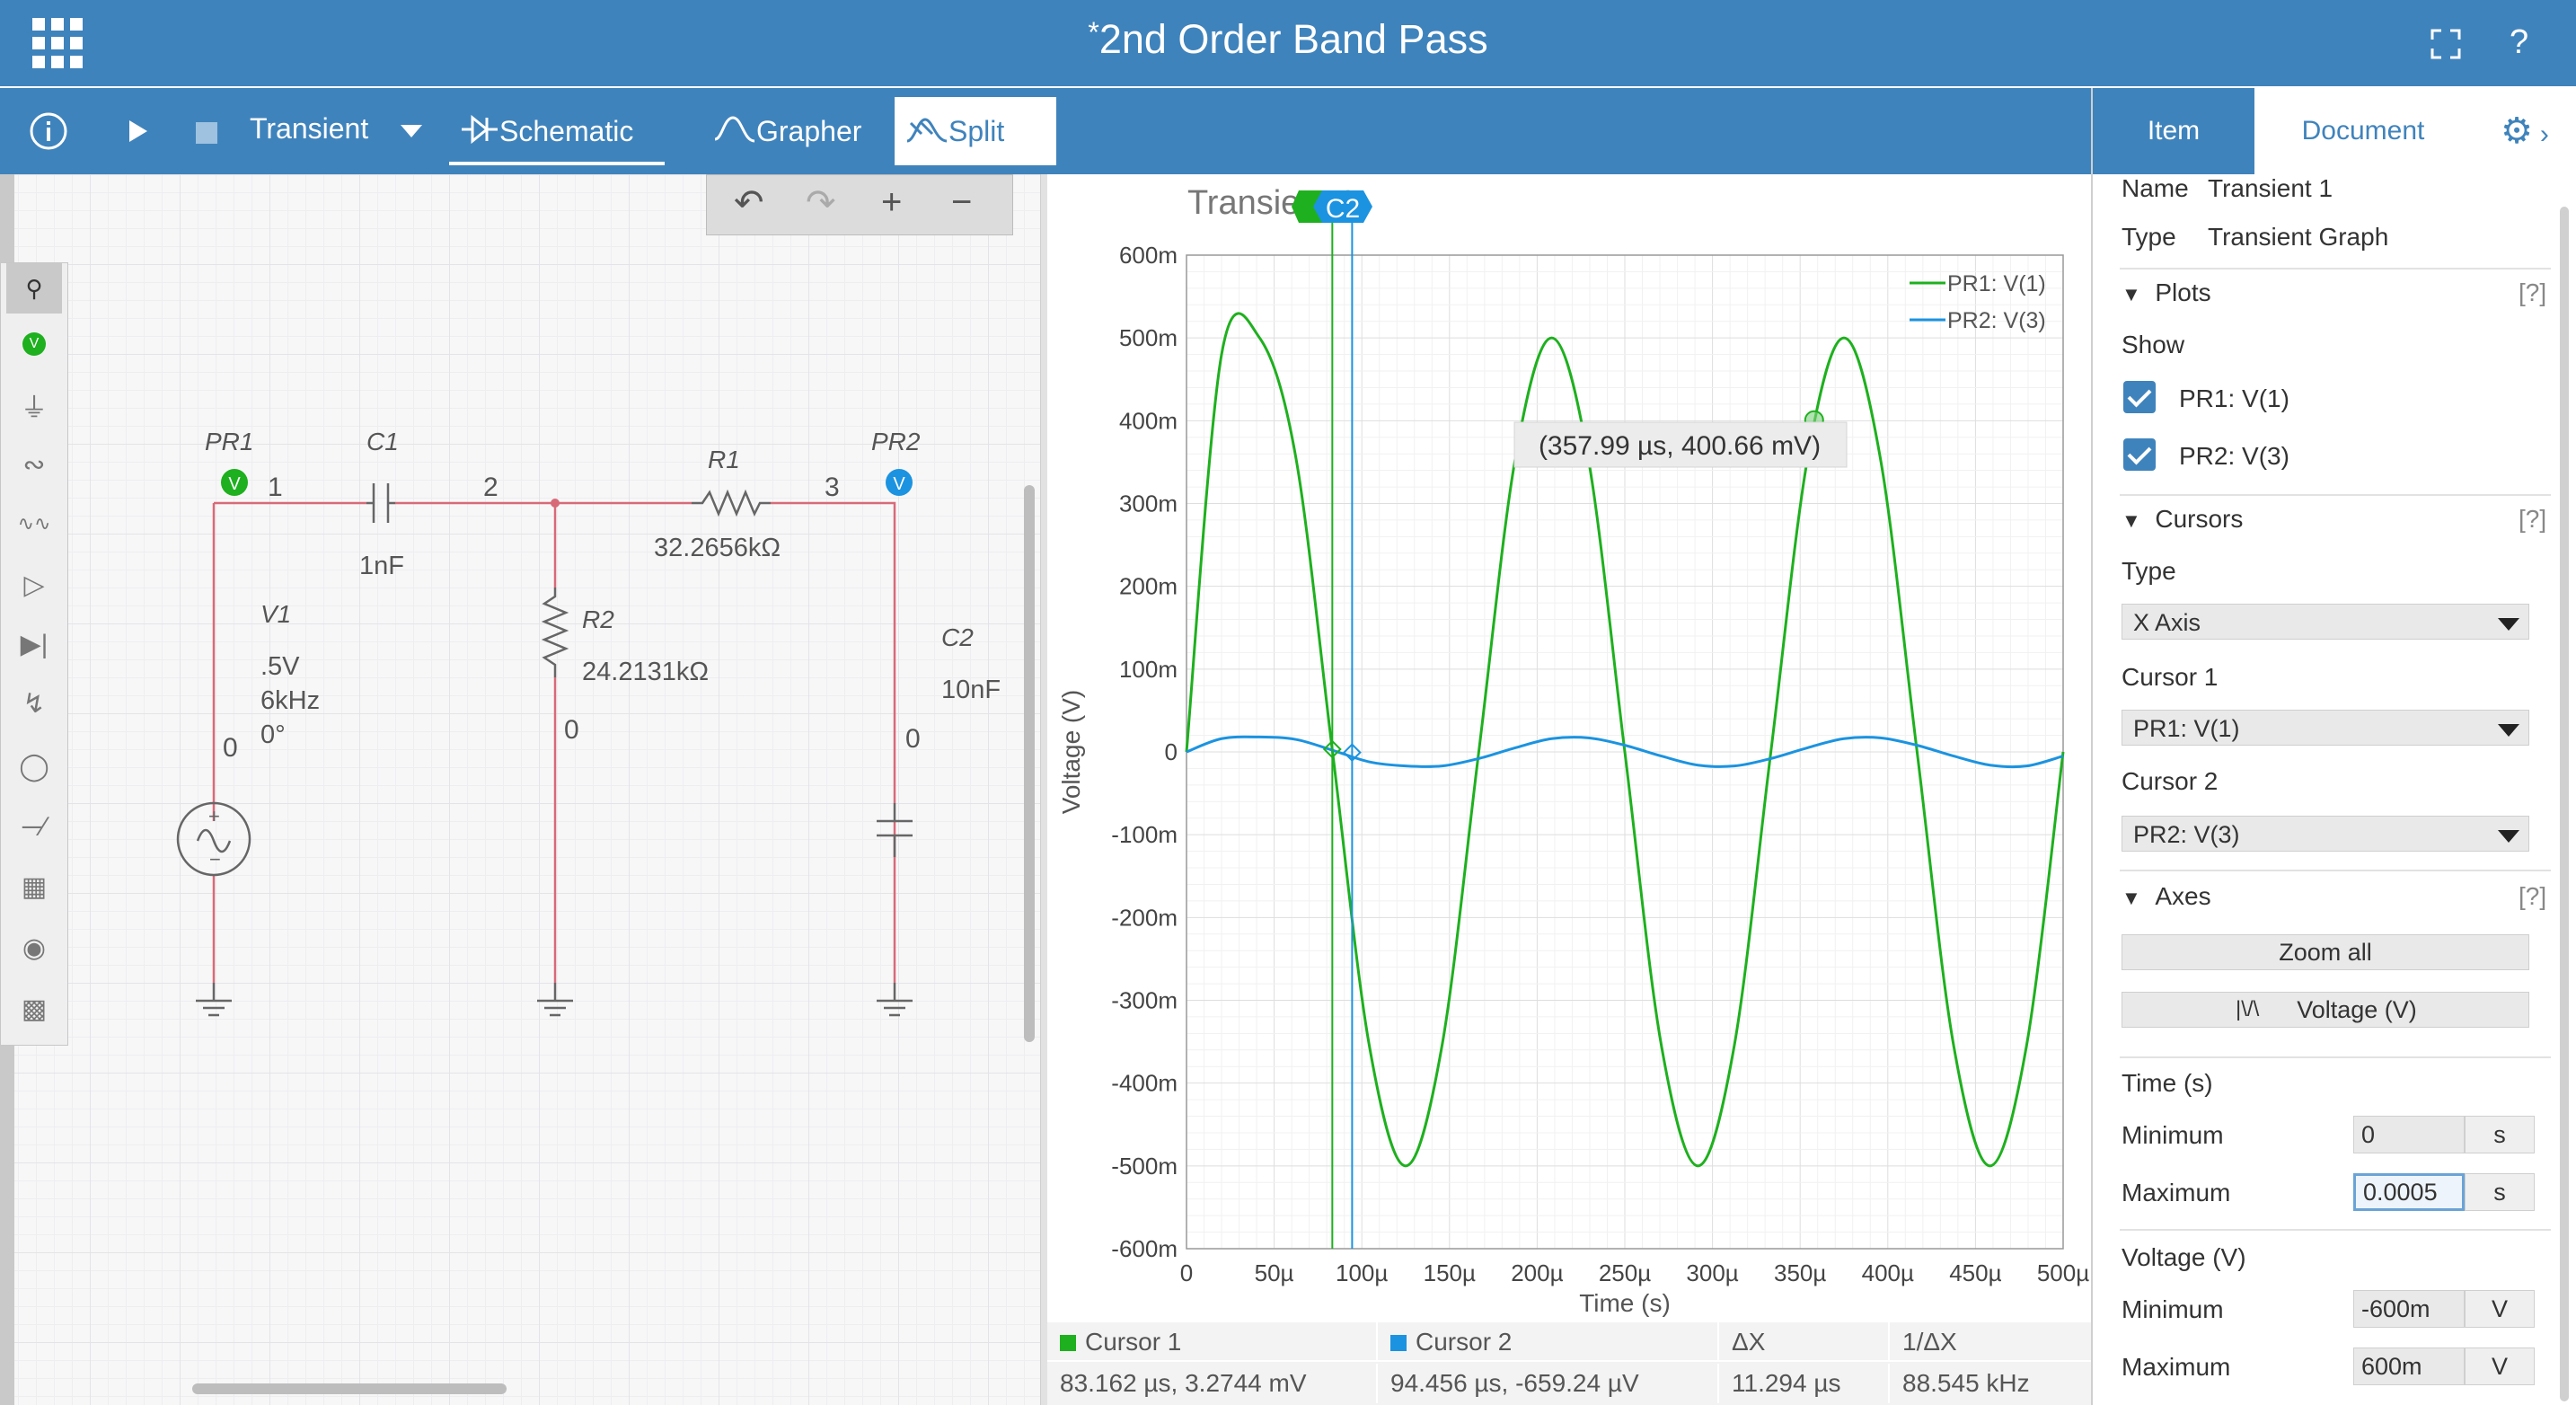  I want to click on x-tick-label: 450µ, so click(1975, 1272).